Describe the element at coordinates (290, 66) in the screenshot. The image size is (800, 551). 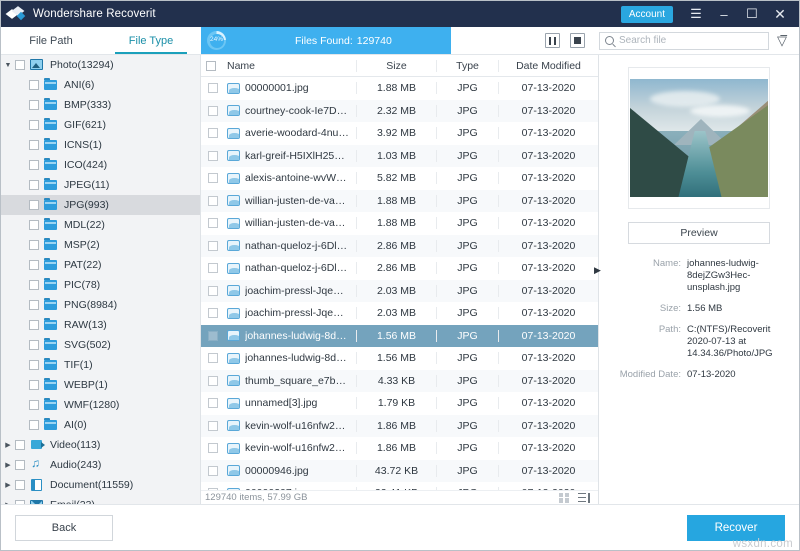
I see `column-header-name: Name` at that location.